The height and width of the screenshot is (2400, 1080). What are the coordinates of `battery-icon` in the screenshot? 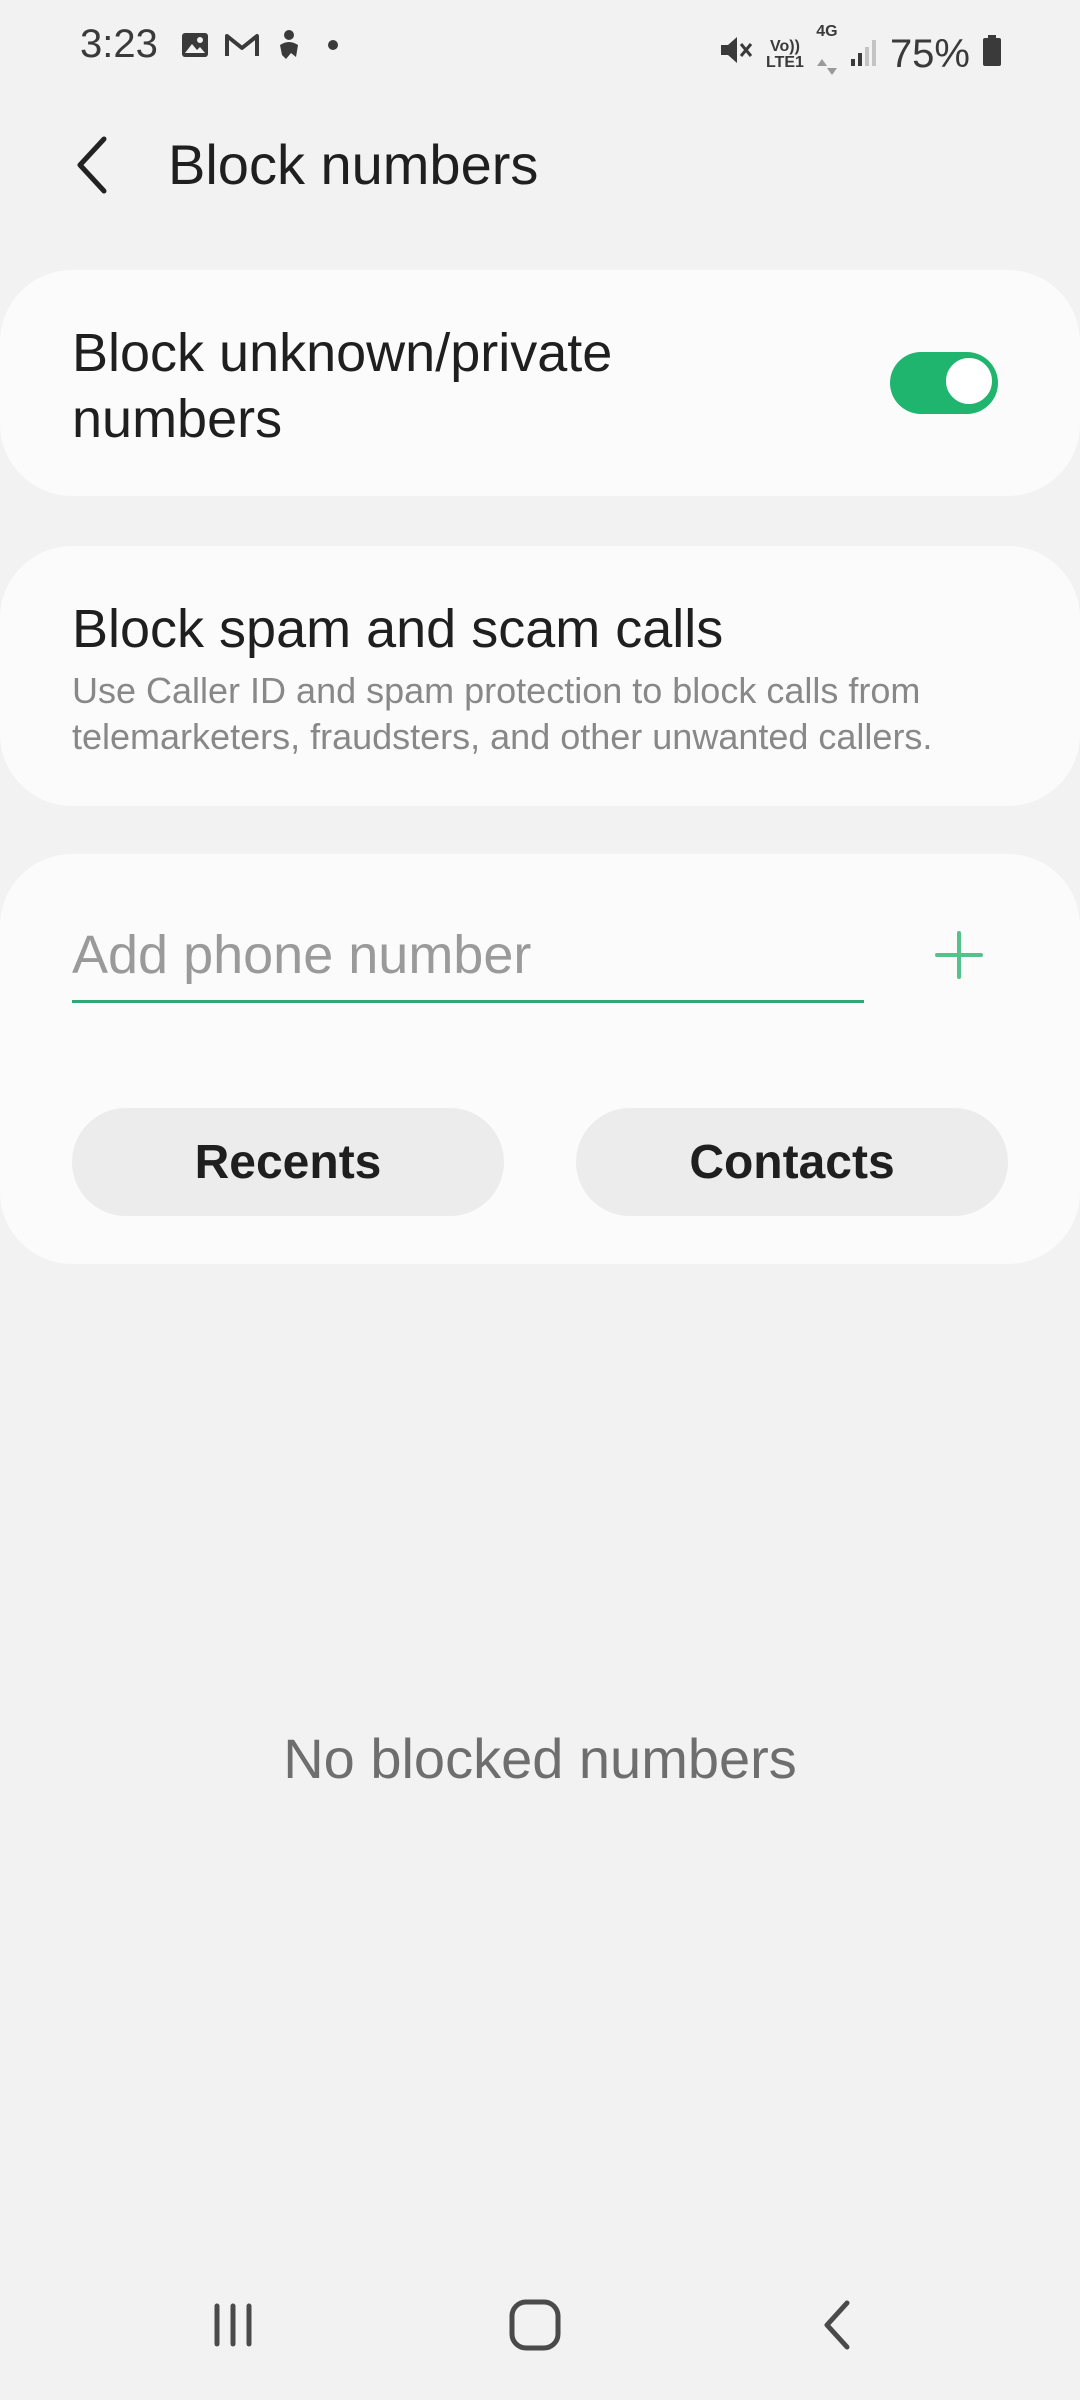 It's located at (992, 54).